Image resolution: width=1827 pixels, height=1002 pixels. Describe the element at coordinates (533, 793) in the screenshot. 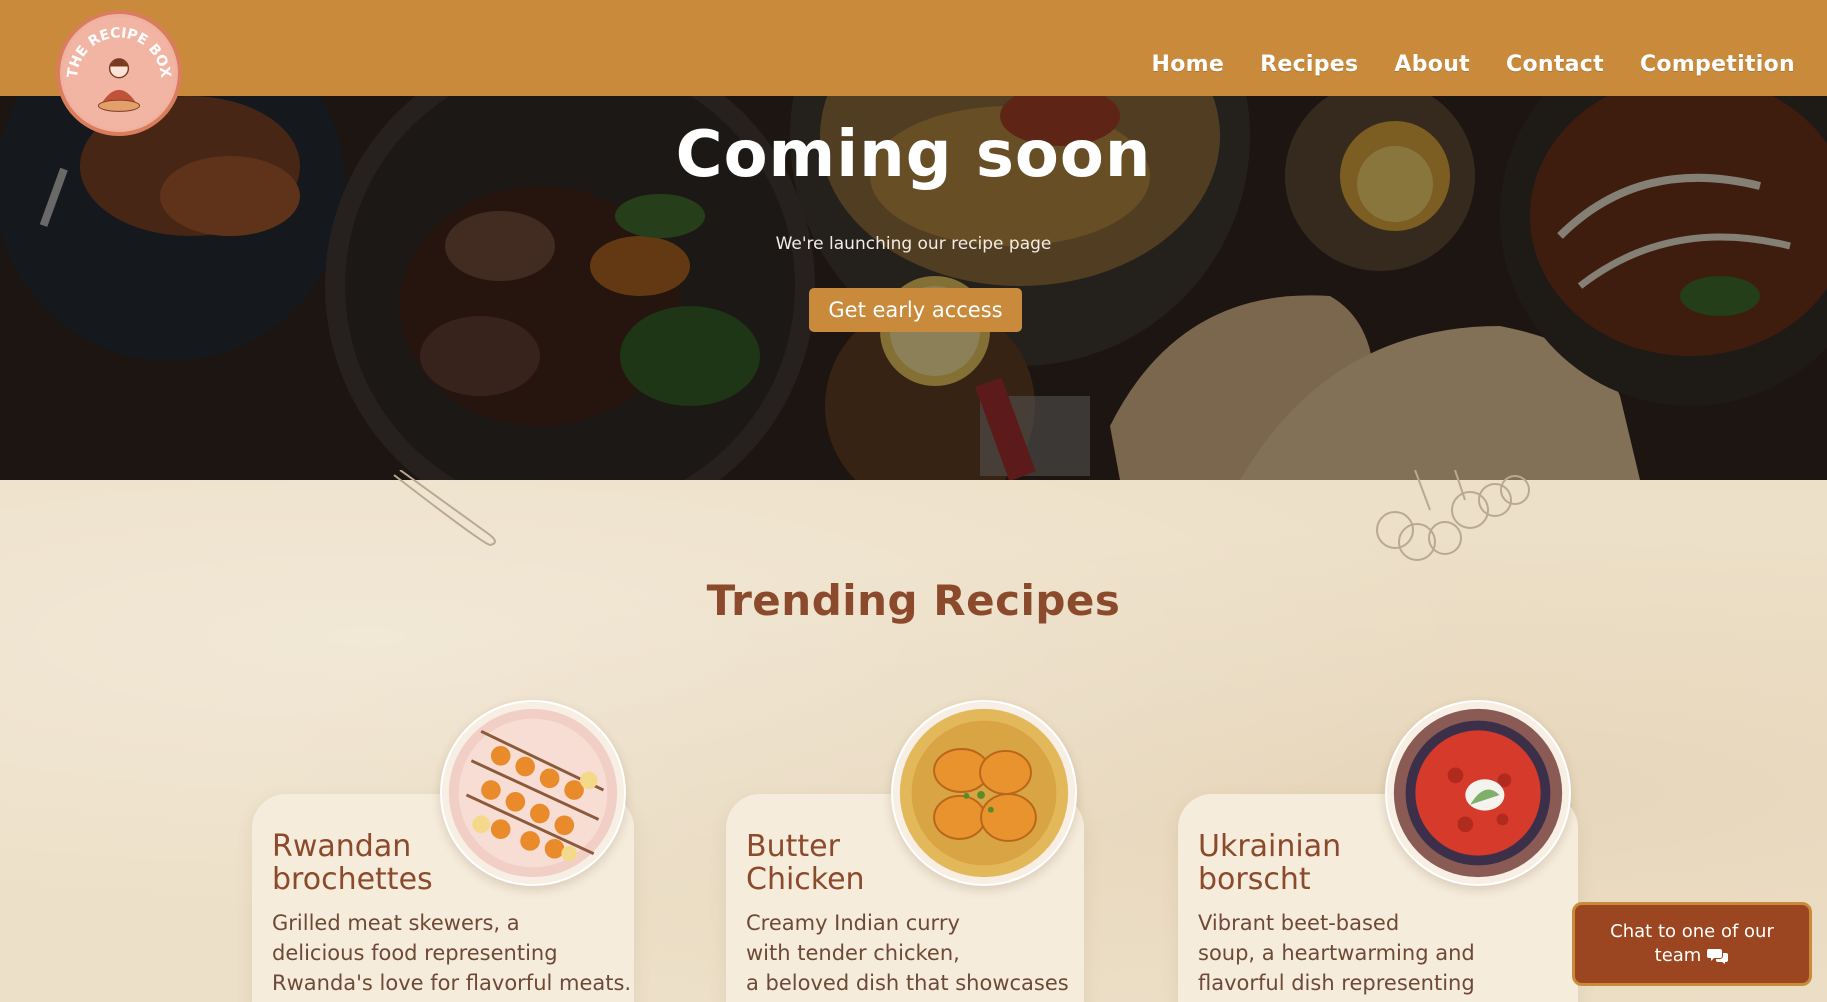

I see `skewers-plate-icon` at that location.